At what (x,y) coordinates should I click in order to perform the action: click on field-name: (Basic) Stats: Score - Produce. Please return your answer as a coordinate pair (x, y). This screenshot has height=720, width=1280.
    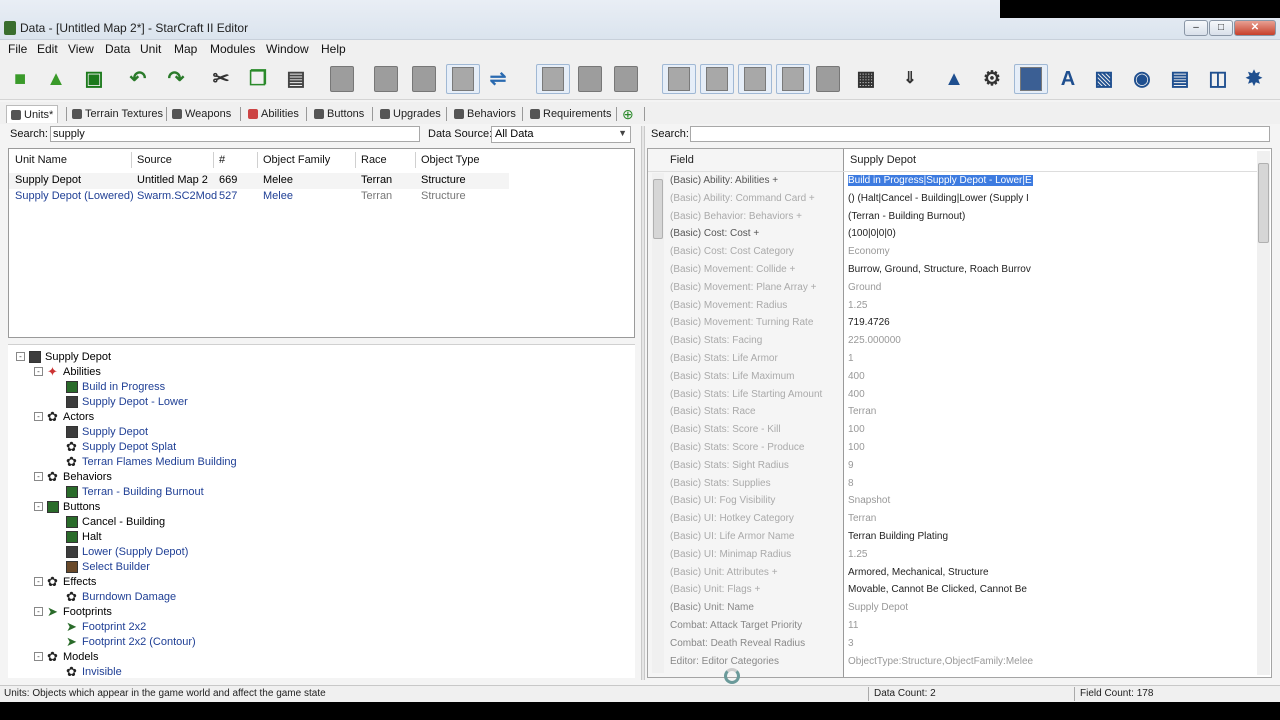
    Looking at the image, I should click on (737, 447).